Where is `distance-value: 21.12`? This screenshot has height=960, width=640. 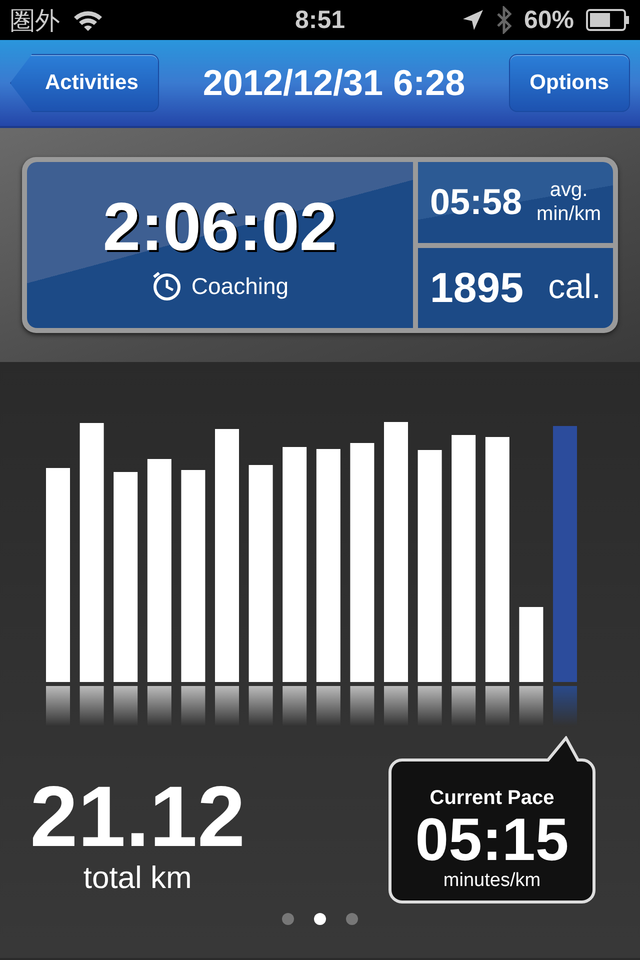 distance-value: 21.12 is located at coordinates (138, 817).